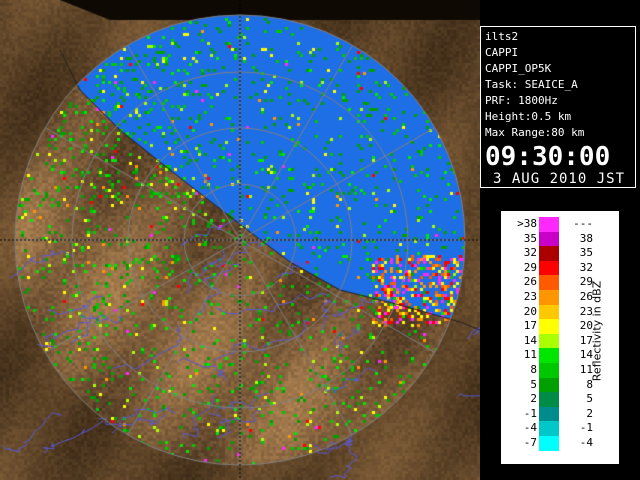  What do you see at coordinates (548, 157) in the screenshot?
I see `scan-time: 09:30:00` at bounding box center [548, 157].